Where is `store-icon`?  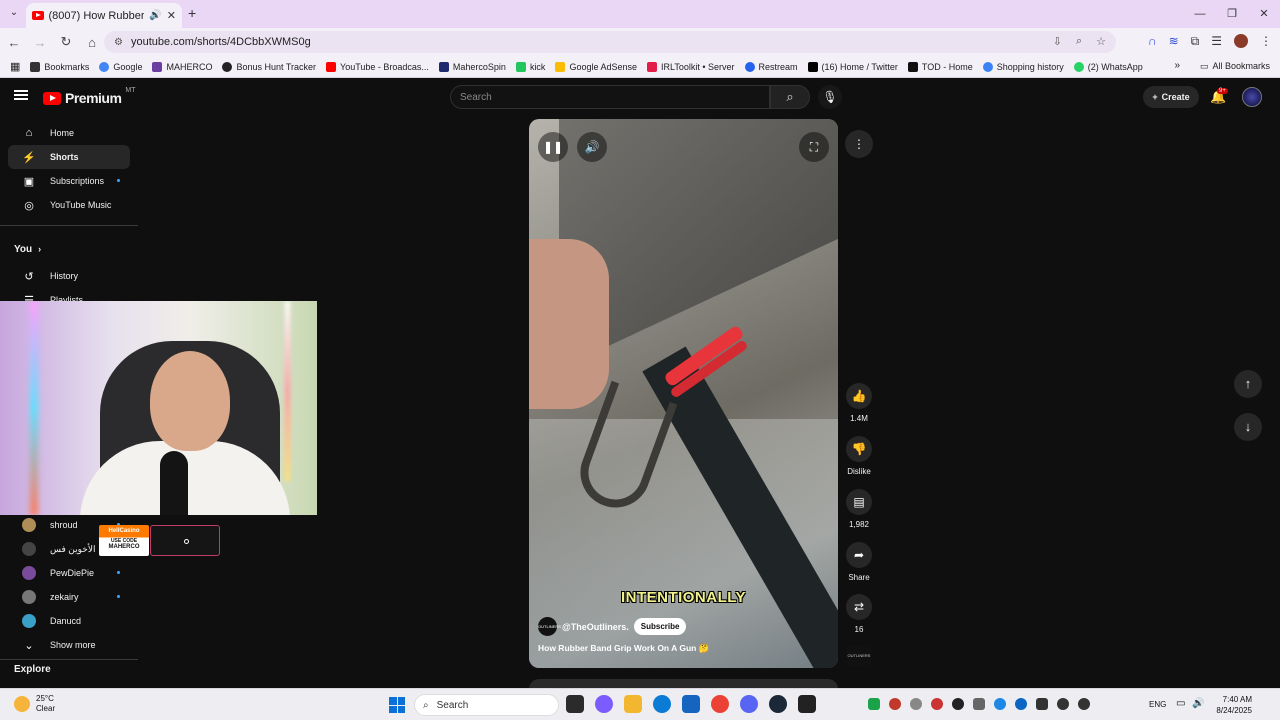 store-icon is located at coordinates (691, 704).